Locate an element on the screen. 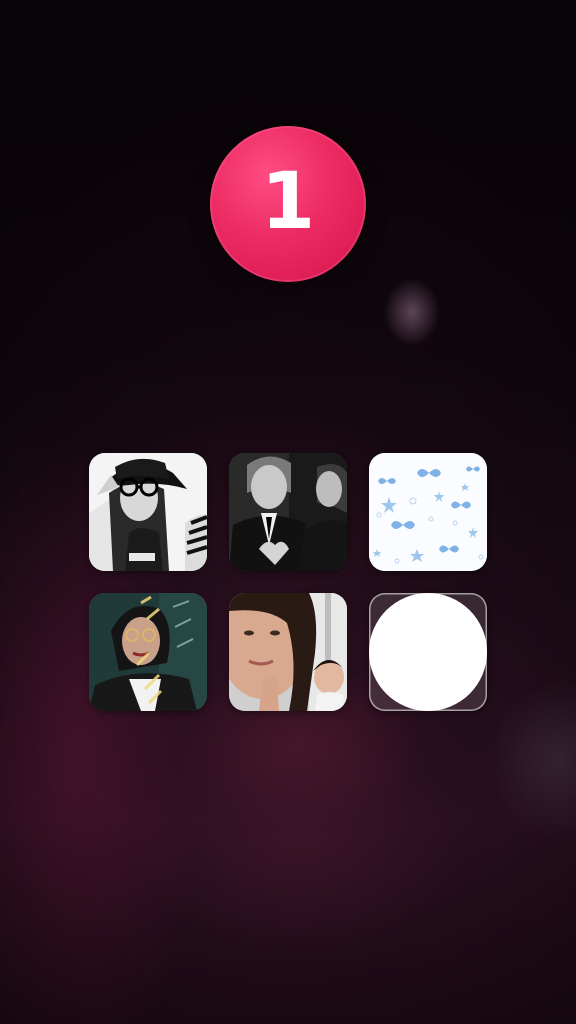 The width and height of the screenshot is (576, 1024). white-dot-icon is located at coordinates (428, 652).